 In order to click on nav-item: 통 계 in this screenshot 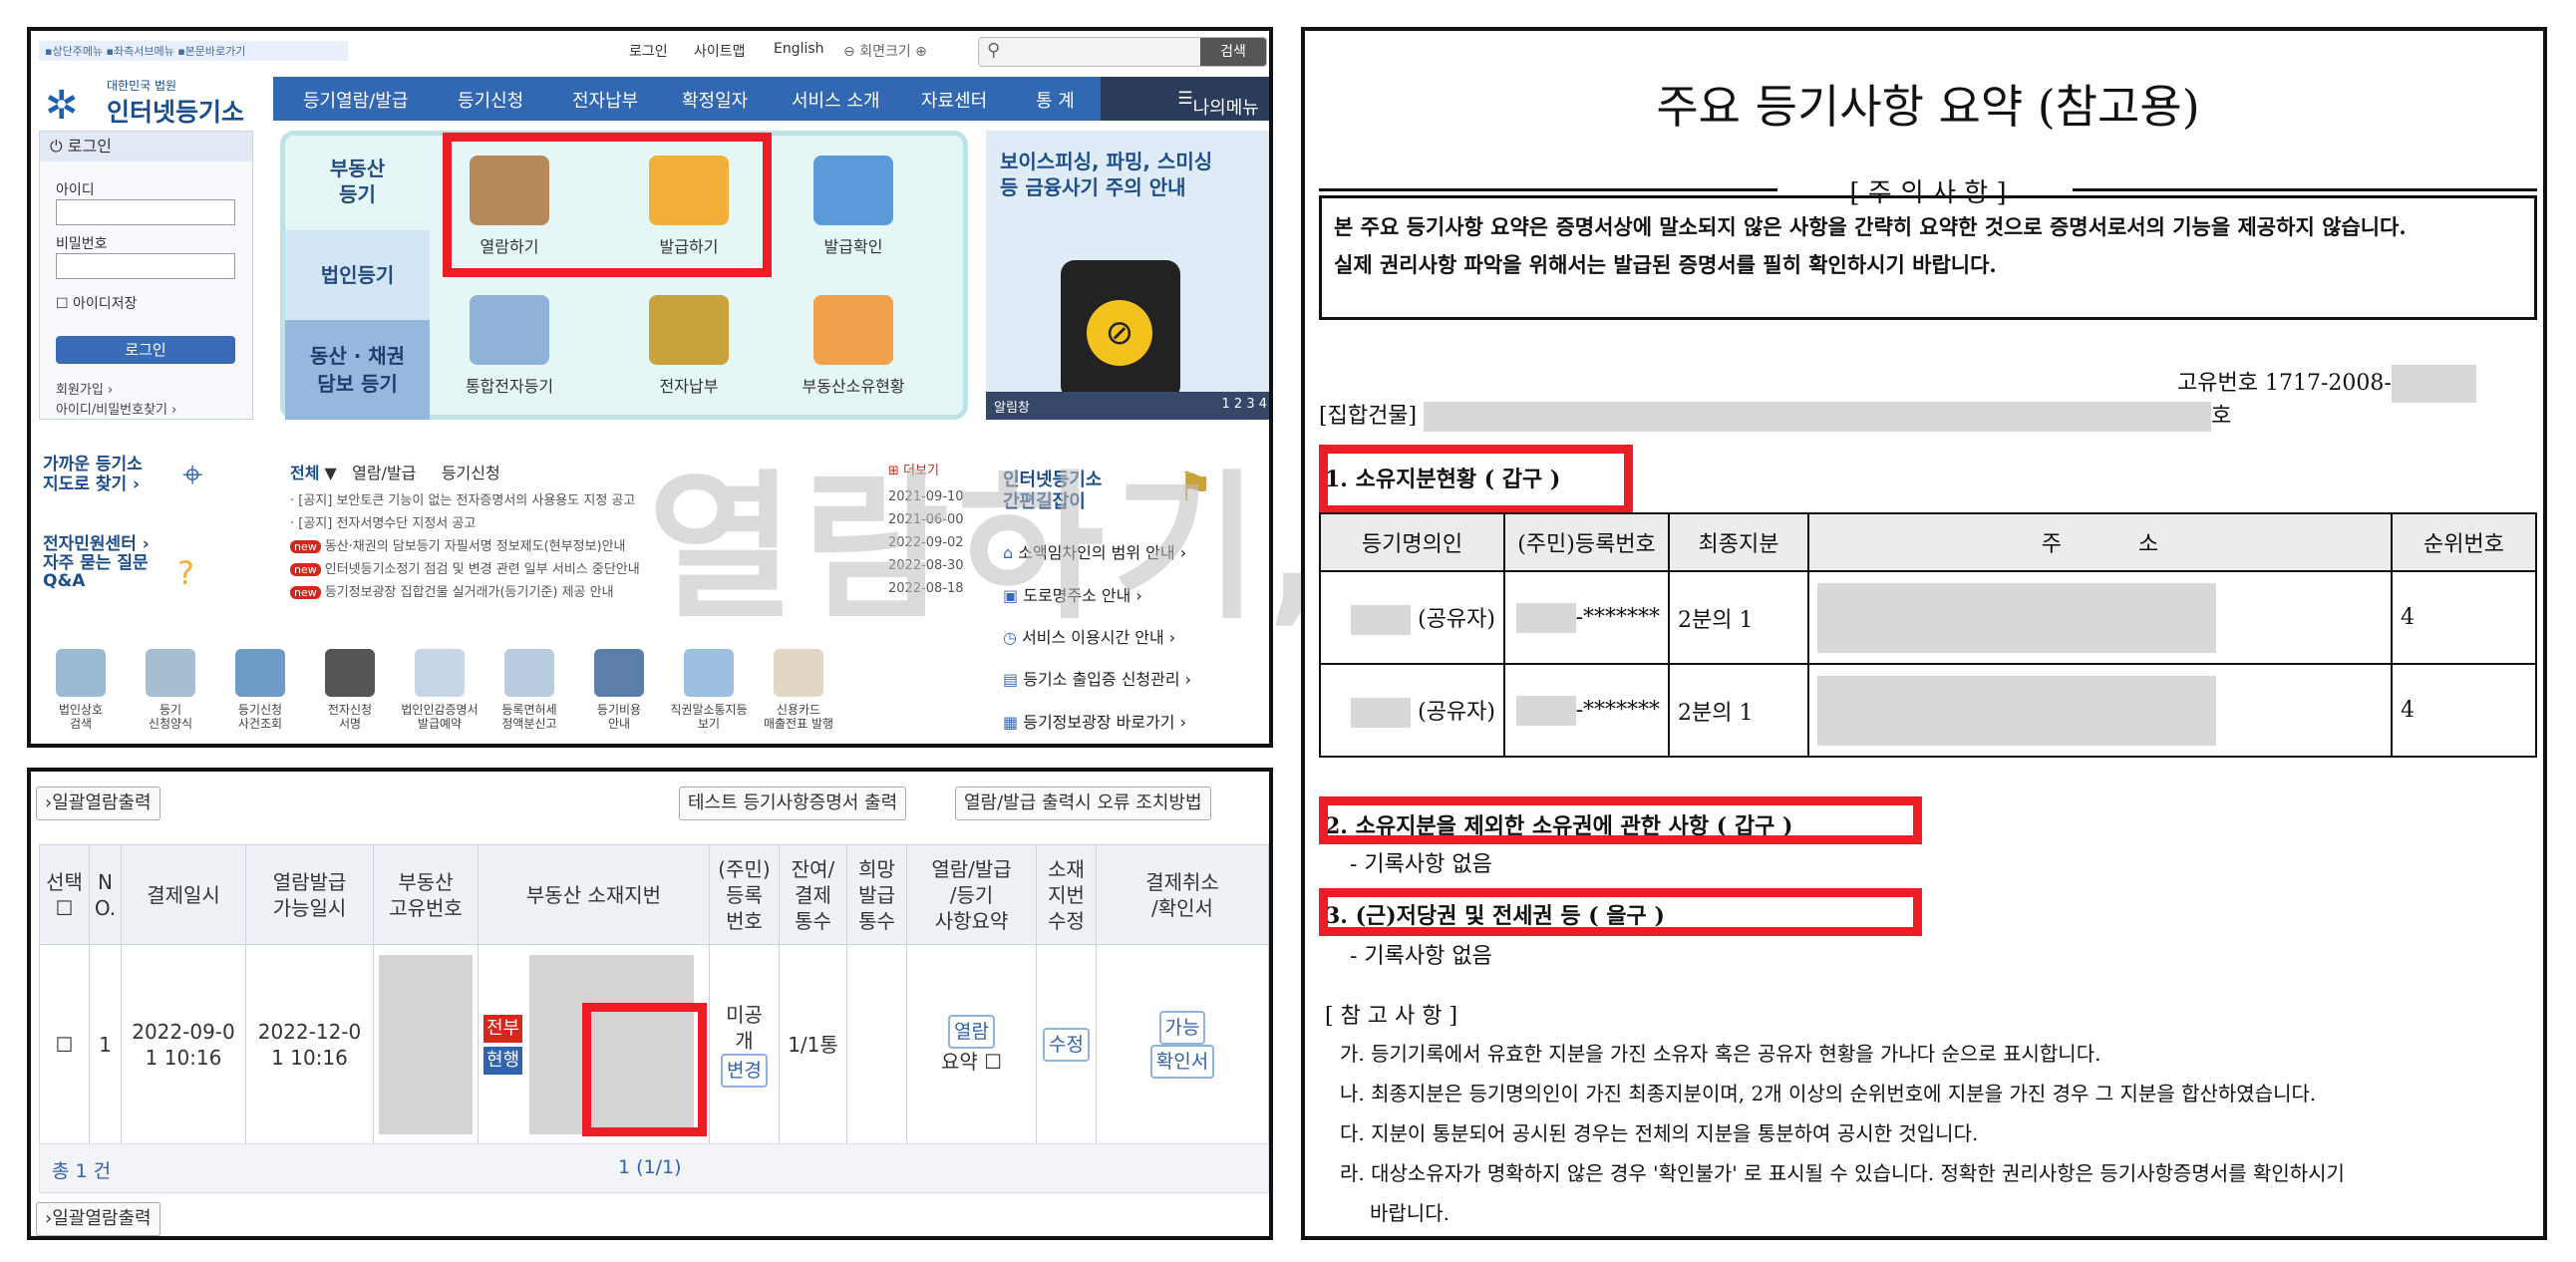, I will do `click(1055, 100)`.